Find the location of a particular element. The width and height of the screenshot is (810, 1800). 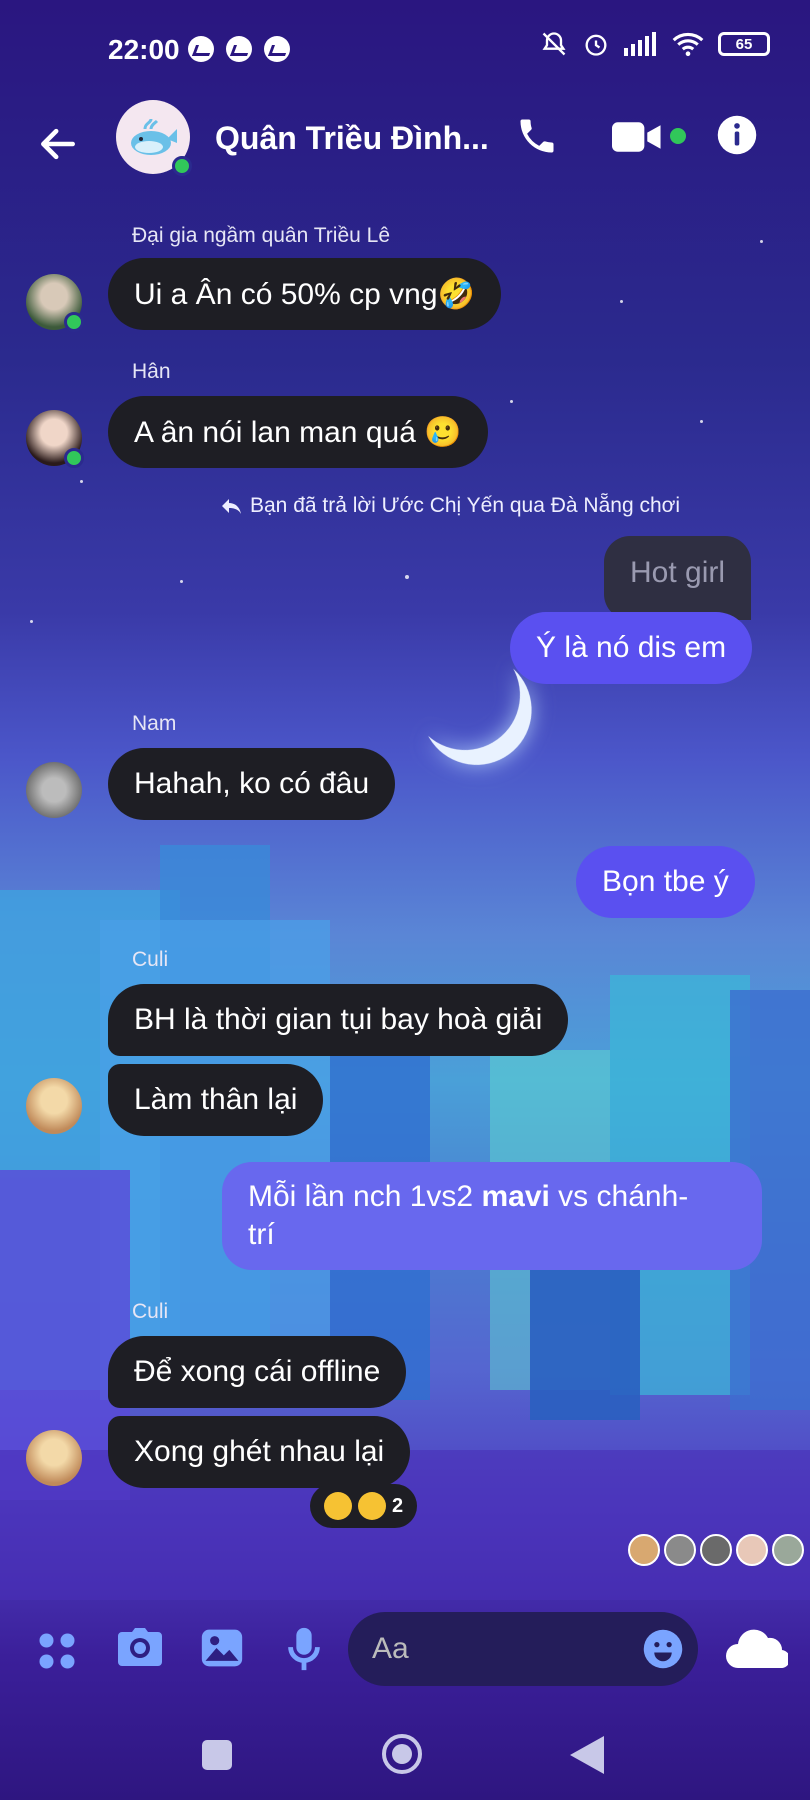

bold-text: mavi is located at coordinates (515, 1196).